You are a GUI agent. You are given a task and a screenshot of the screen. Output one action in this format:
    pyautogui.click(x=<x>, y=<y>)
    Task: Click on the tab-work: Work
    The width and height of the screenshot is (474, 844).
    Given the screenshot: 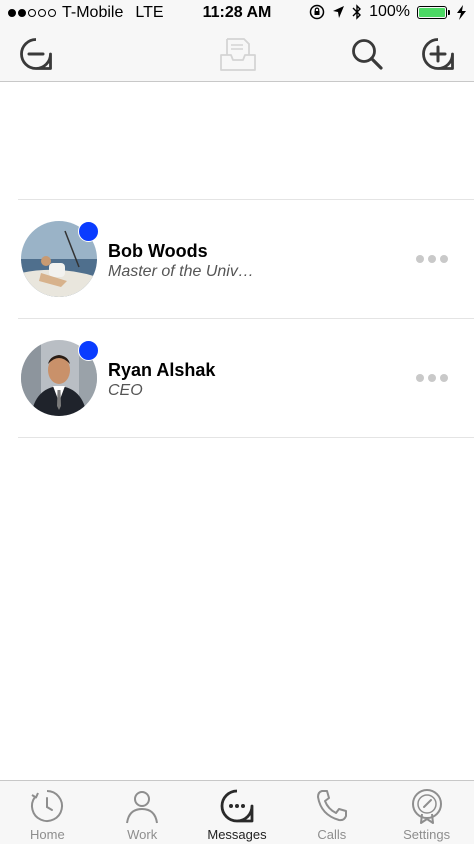 What is the action you would take?
    pyautogui.click(x=142, y=812)
    